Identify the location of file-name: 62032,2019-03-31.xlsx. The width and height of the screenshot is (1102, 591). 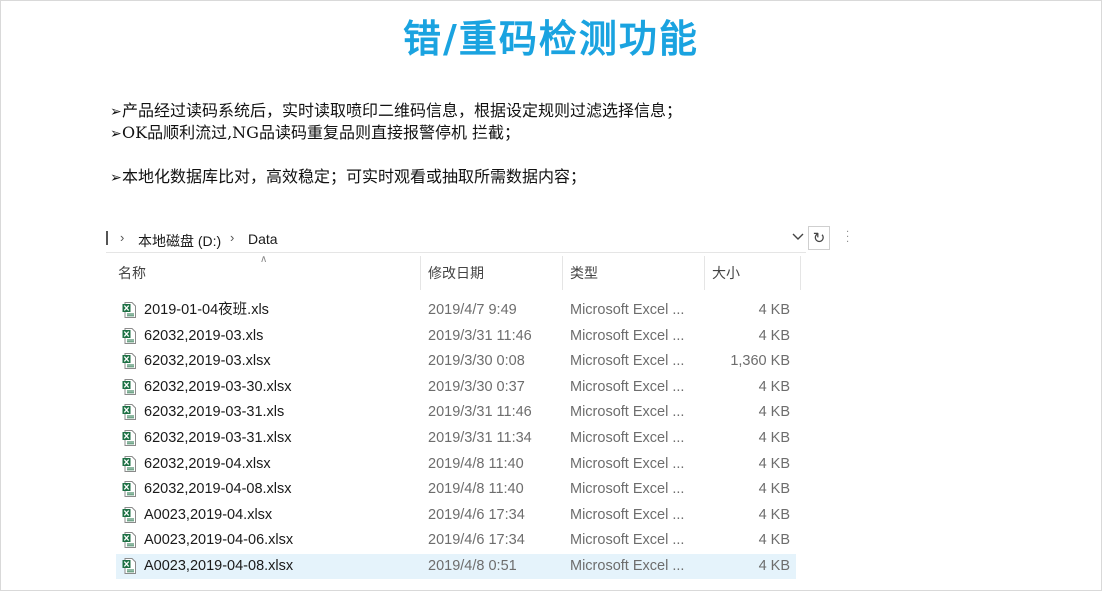
(218, 438).